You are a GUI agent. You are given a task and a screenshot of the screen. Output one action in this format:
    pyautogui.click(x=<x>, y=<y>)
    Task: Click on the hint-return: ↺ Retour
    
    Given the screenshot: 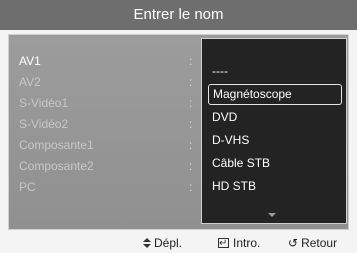 What is the action you would take?
    pyautogui.click(x=312, y=243)
    